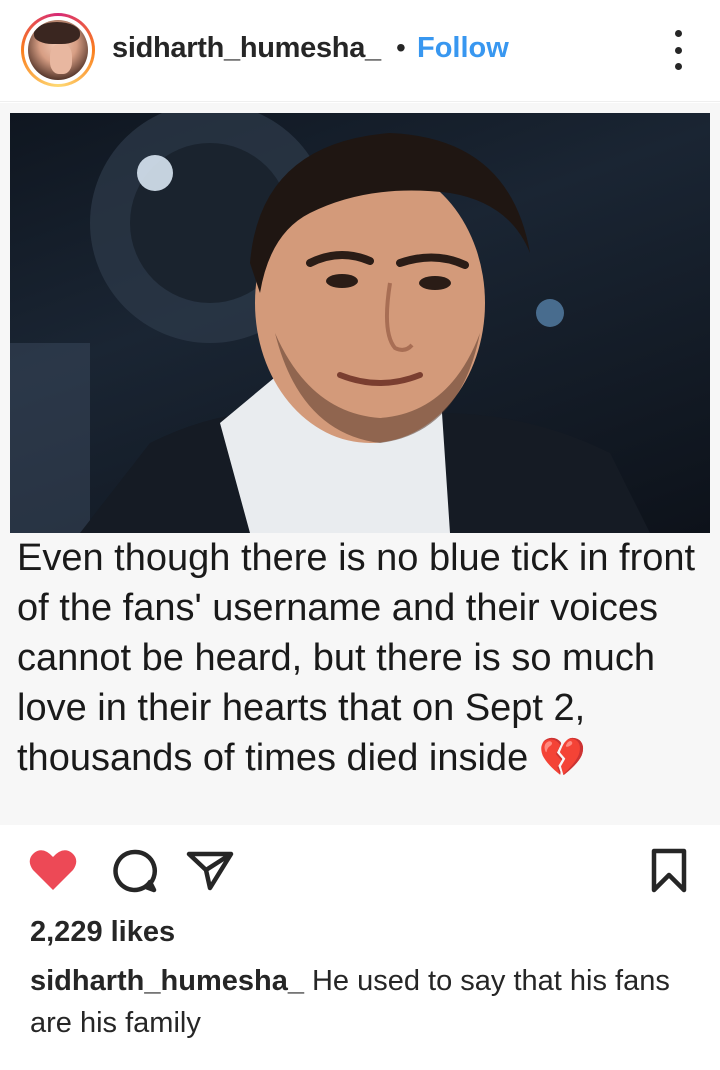 This screenshot has width=720, height=1070. What do you see at coordinates (246, 48) in the screenshot?
I see `post-username: sidharth_humesha_` at bounding box center [246, 48].